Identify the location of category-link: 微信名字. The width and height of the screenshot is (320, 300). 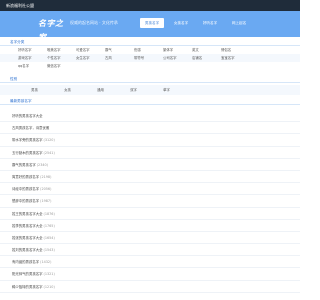
(61, 66).